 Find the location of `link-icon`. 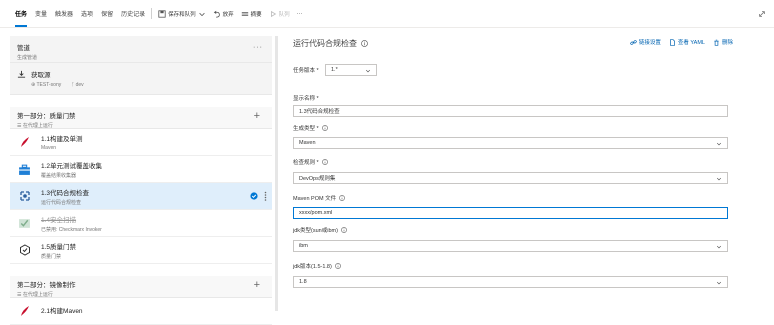

link-icon is located at coordinates (633, 42).